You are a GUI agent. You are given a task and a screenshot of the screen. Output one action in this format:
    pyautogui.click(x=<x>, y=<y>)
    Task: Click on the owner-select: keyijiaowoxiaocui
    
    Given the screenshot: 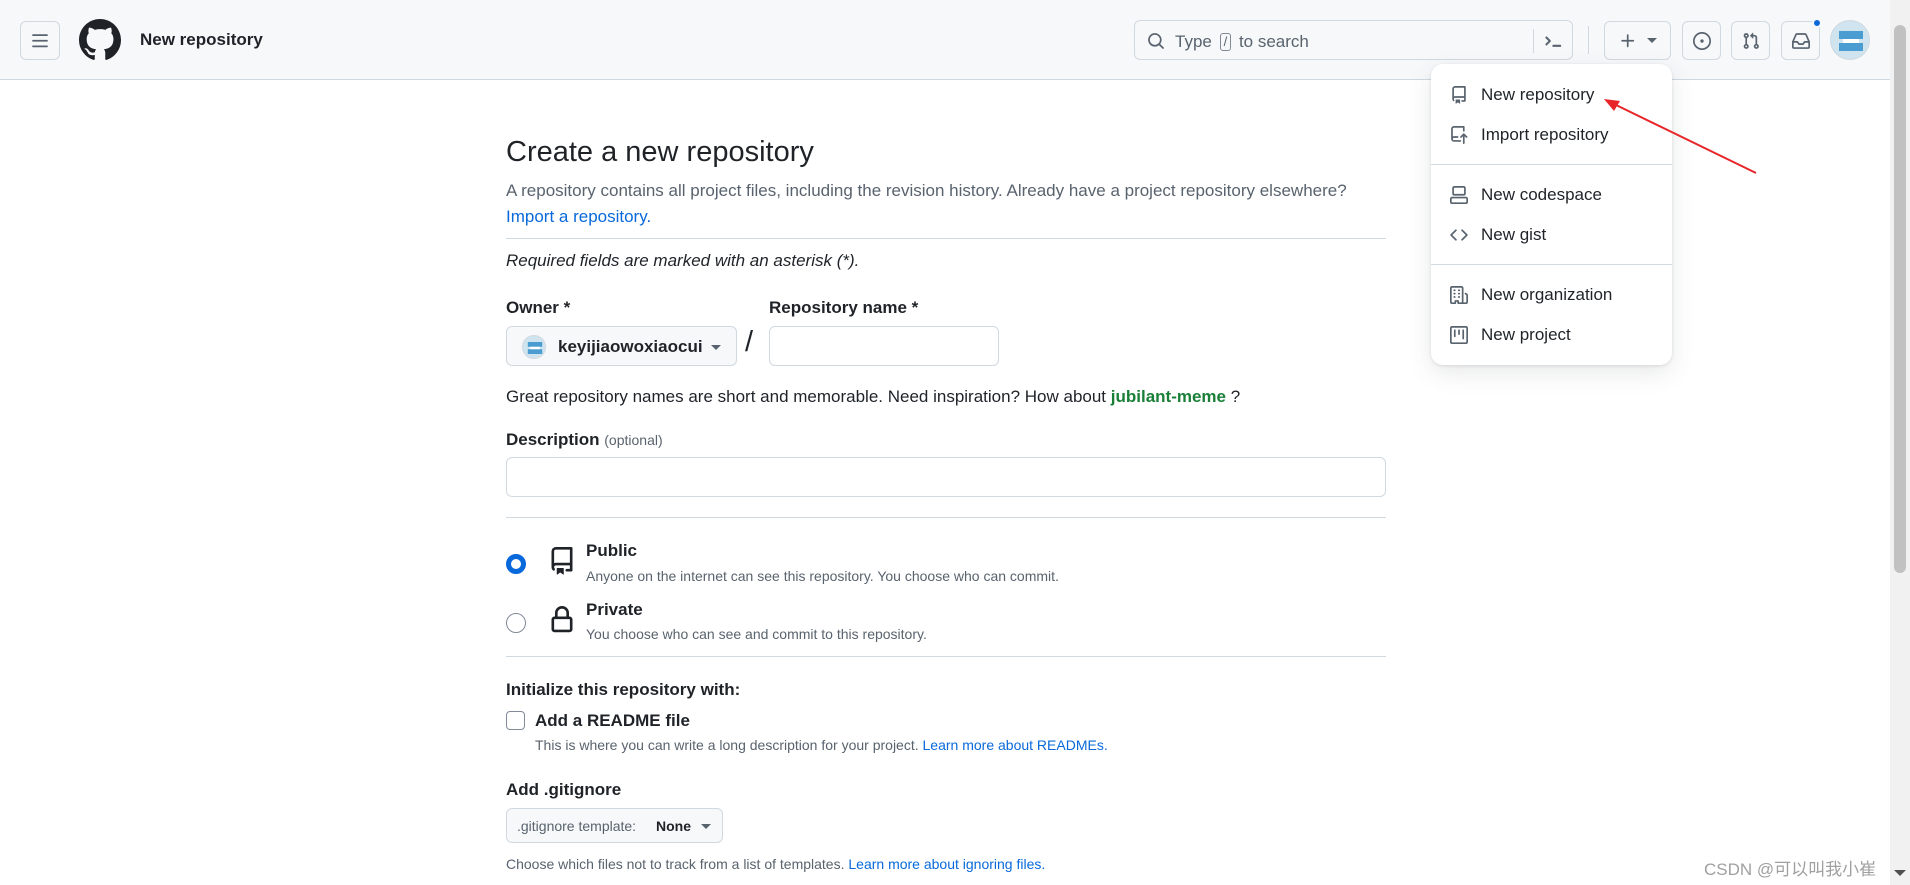 What is the action you would take?
    pyautogui.click(x=621, y=346)
    